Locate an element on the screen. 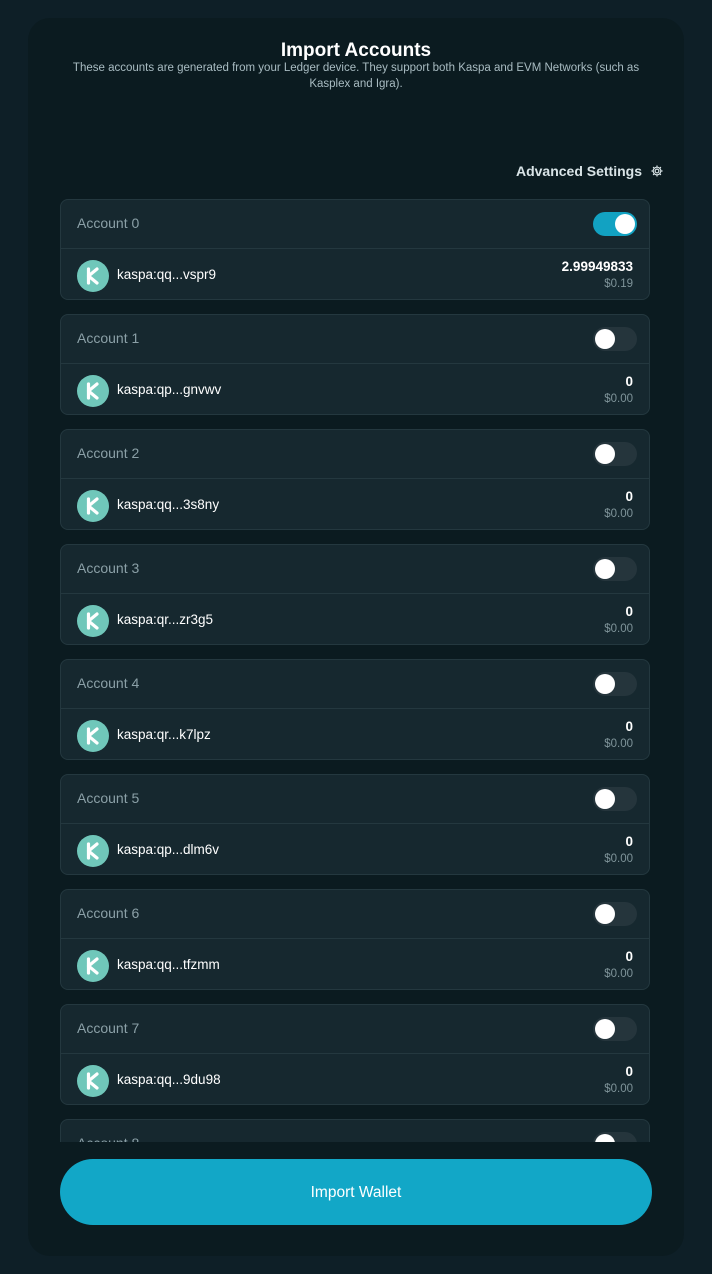  account-name: Account 5 is located at coordinates (108, 798).